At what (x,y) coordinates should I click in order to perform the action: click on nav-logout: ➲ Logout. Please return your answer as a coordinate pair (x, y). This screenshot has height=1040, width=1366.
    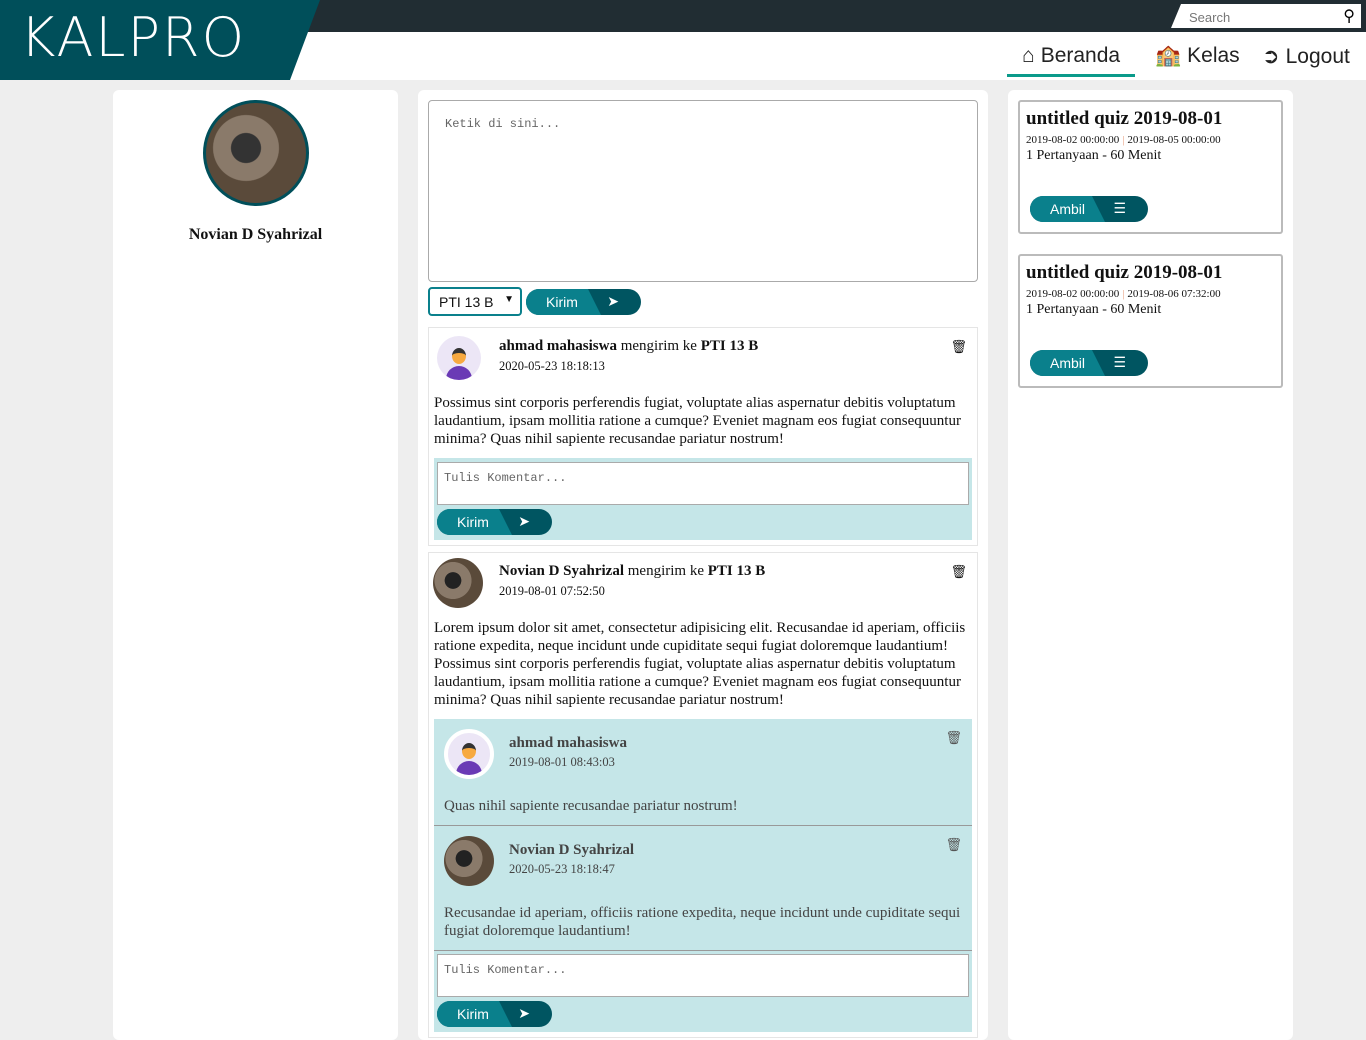
    Looking at the image, I should click on (1306, 56).